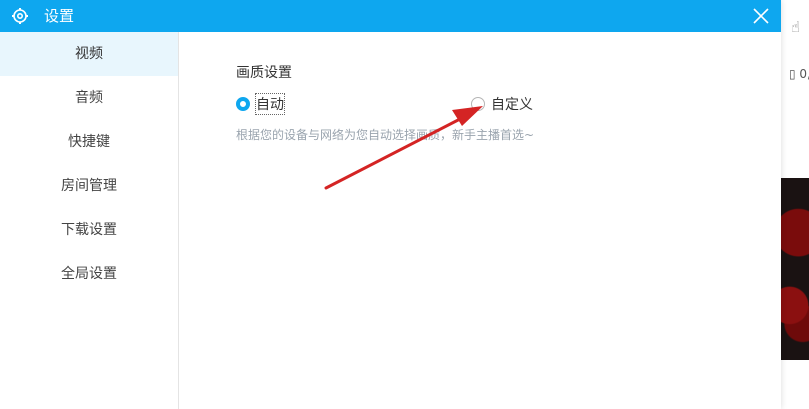 Image resolution: width=809 pixels, height=409 pixels. I want to click on section-title: 画质设置, so click(264, 73).